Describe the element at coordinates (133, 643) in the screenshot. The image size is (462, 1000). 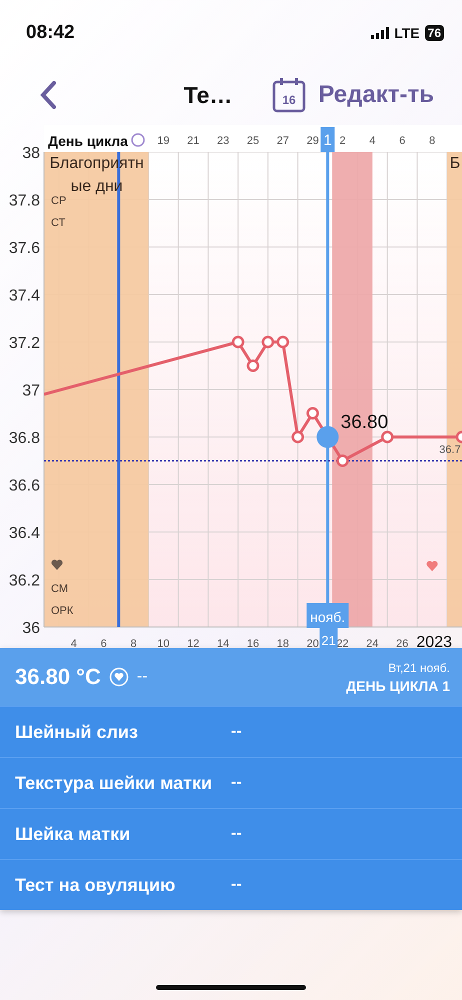
I see `x-axis-label: 8` at that location.